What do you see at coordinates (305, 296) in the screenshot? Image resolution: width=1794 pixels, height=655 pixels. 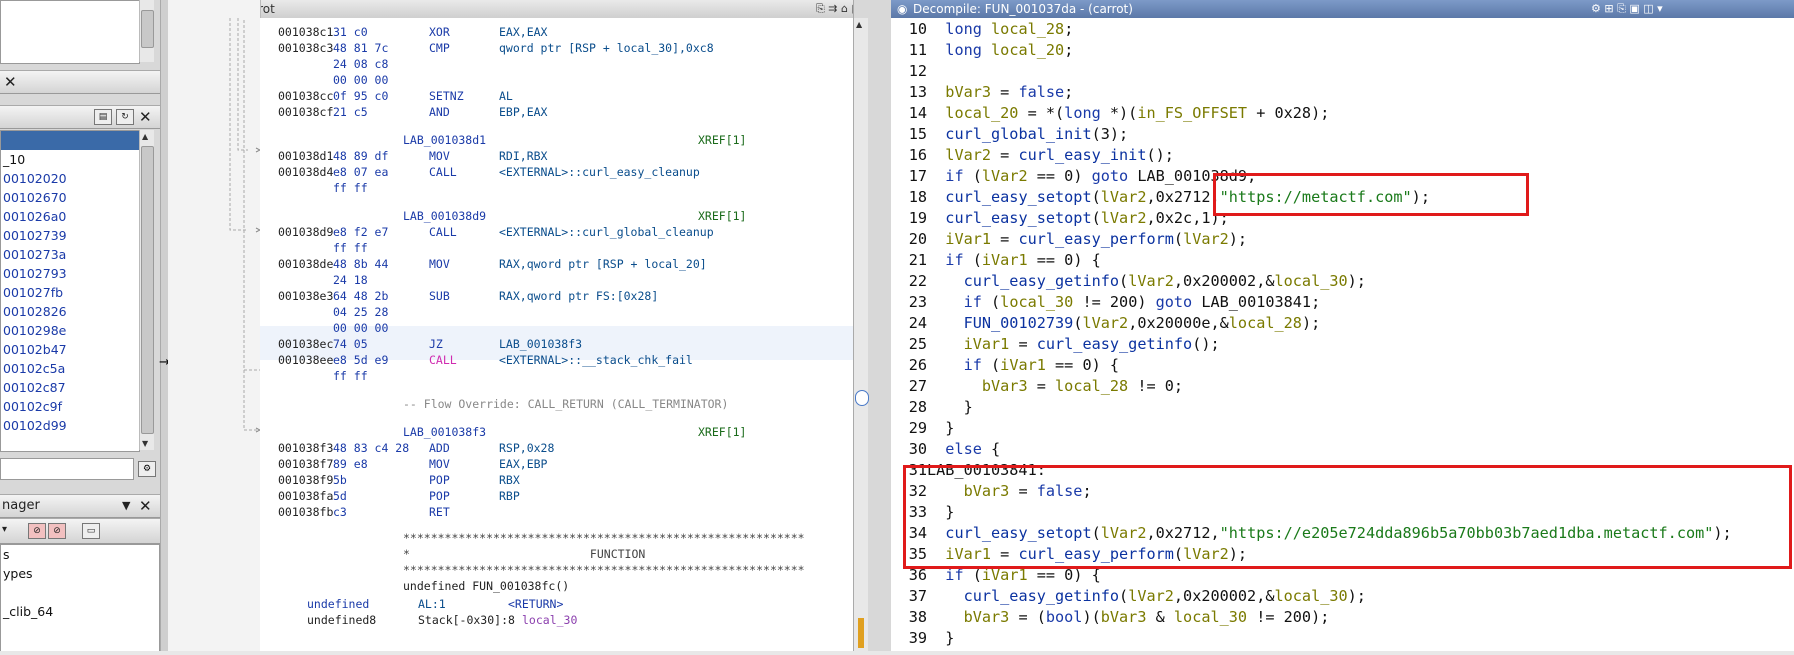 I see `address: 001038e3` at bounding box center [305, 296].